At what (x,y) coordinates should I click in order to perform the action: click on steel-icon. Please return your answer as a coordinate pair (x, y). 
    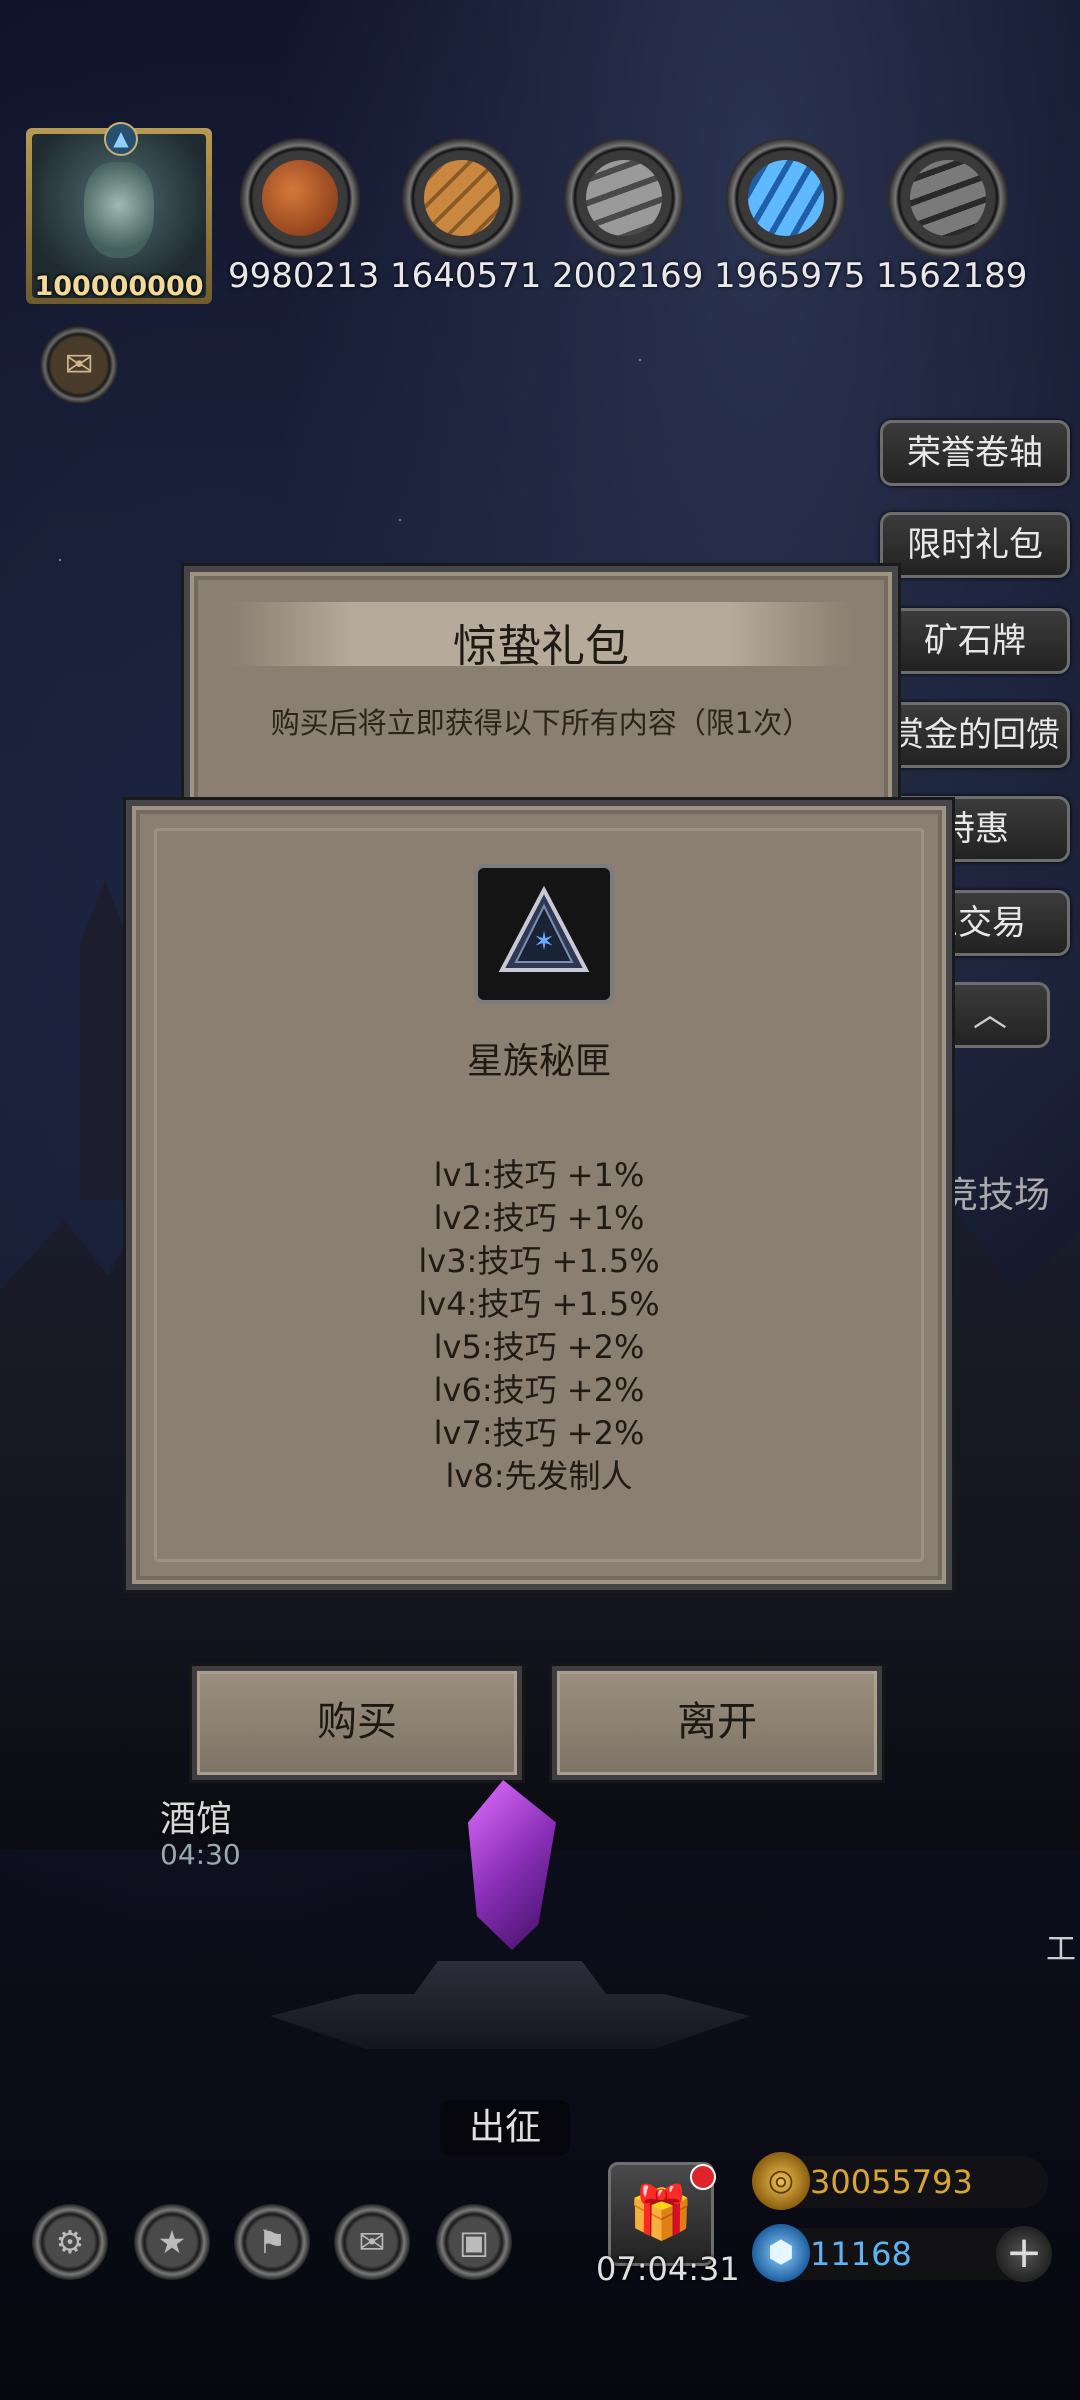
    Looking at the image, I should click on (948, 198).